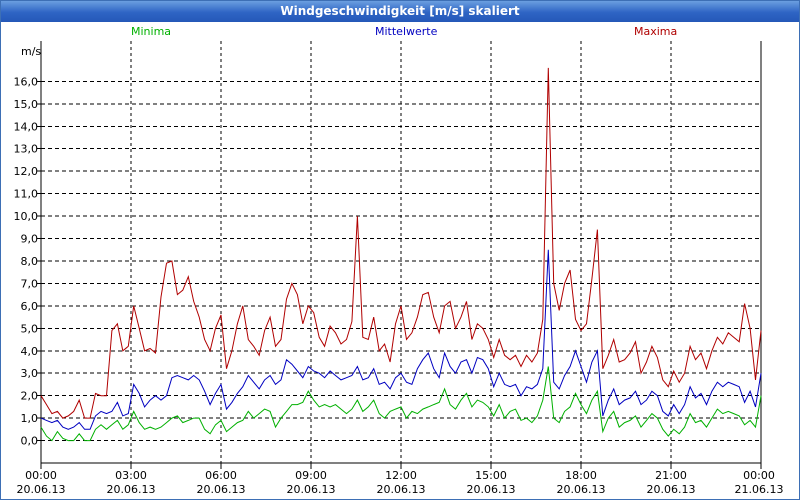  I want to click on x-tick-time: 03:00, so click(131, 475).